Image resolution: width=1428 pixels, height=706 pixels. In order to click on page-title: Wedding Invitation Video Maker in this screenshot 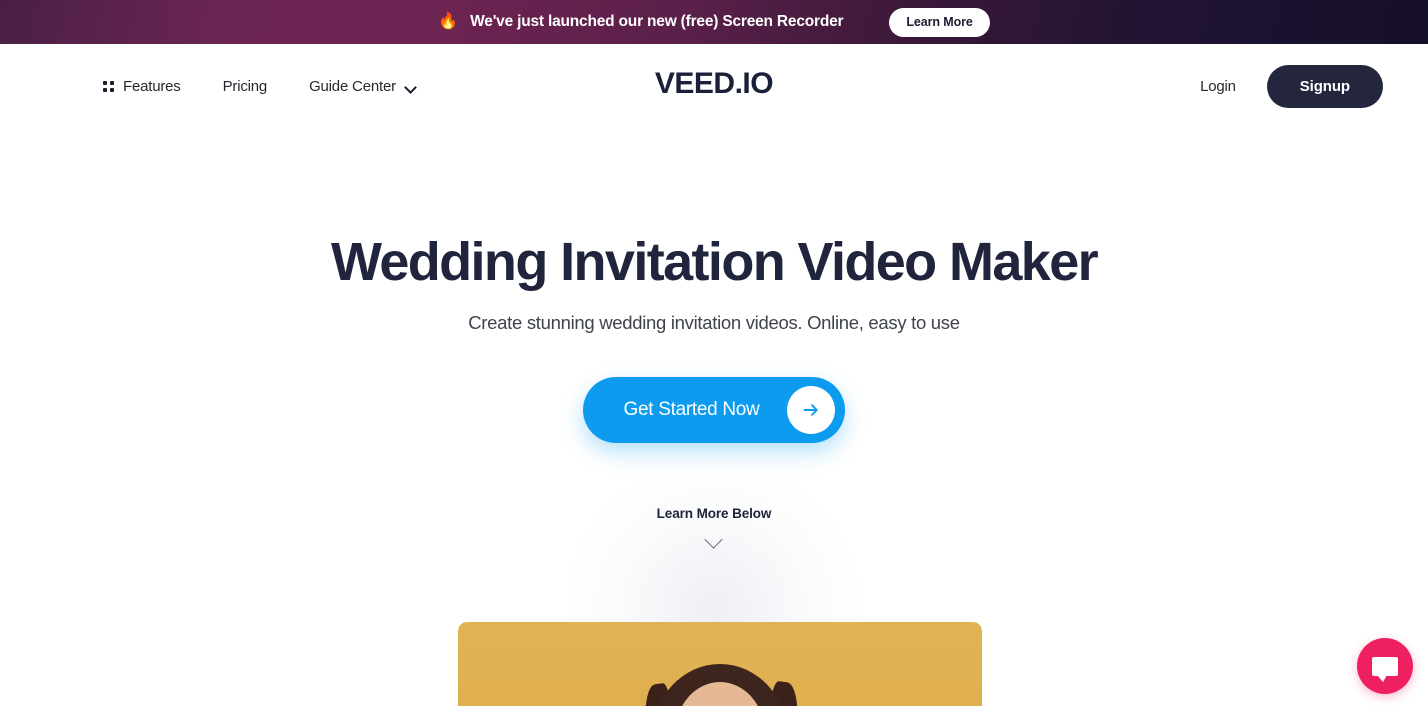, I will do `click(714, 262)`.